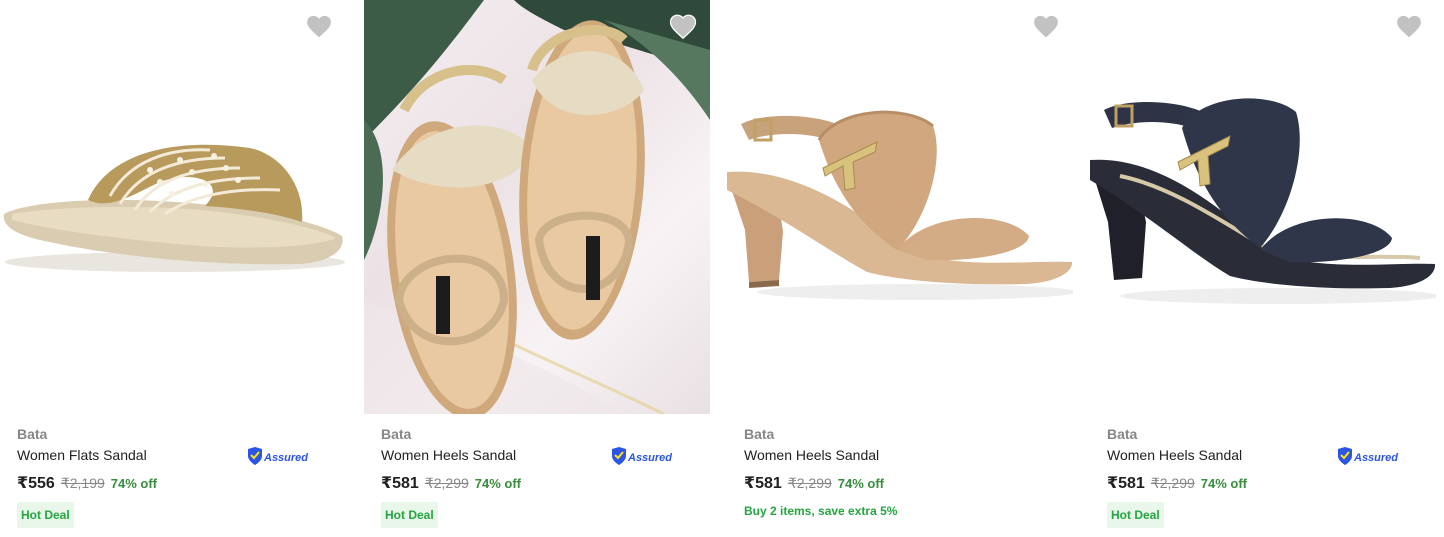  What do you see at coordinates (82, 483) in the screenshot?
I see `original-price: ₹2,199` at bounding box center [82, 483].